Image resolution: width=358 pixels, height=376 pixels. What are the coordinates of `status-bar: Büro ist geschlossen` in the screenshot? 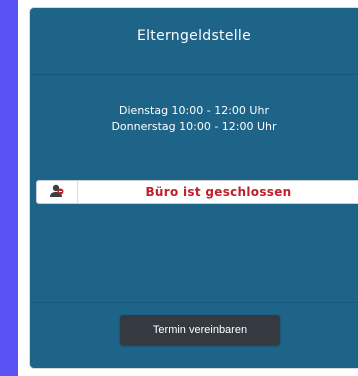 It's located at (197, 192).